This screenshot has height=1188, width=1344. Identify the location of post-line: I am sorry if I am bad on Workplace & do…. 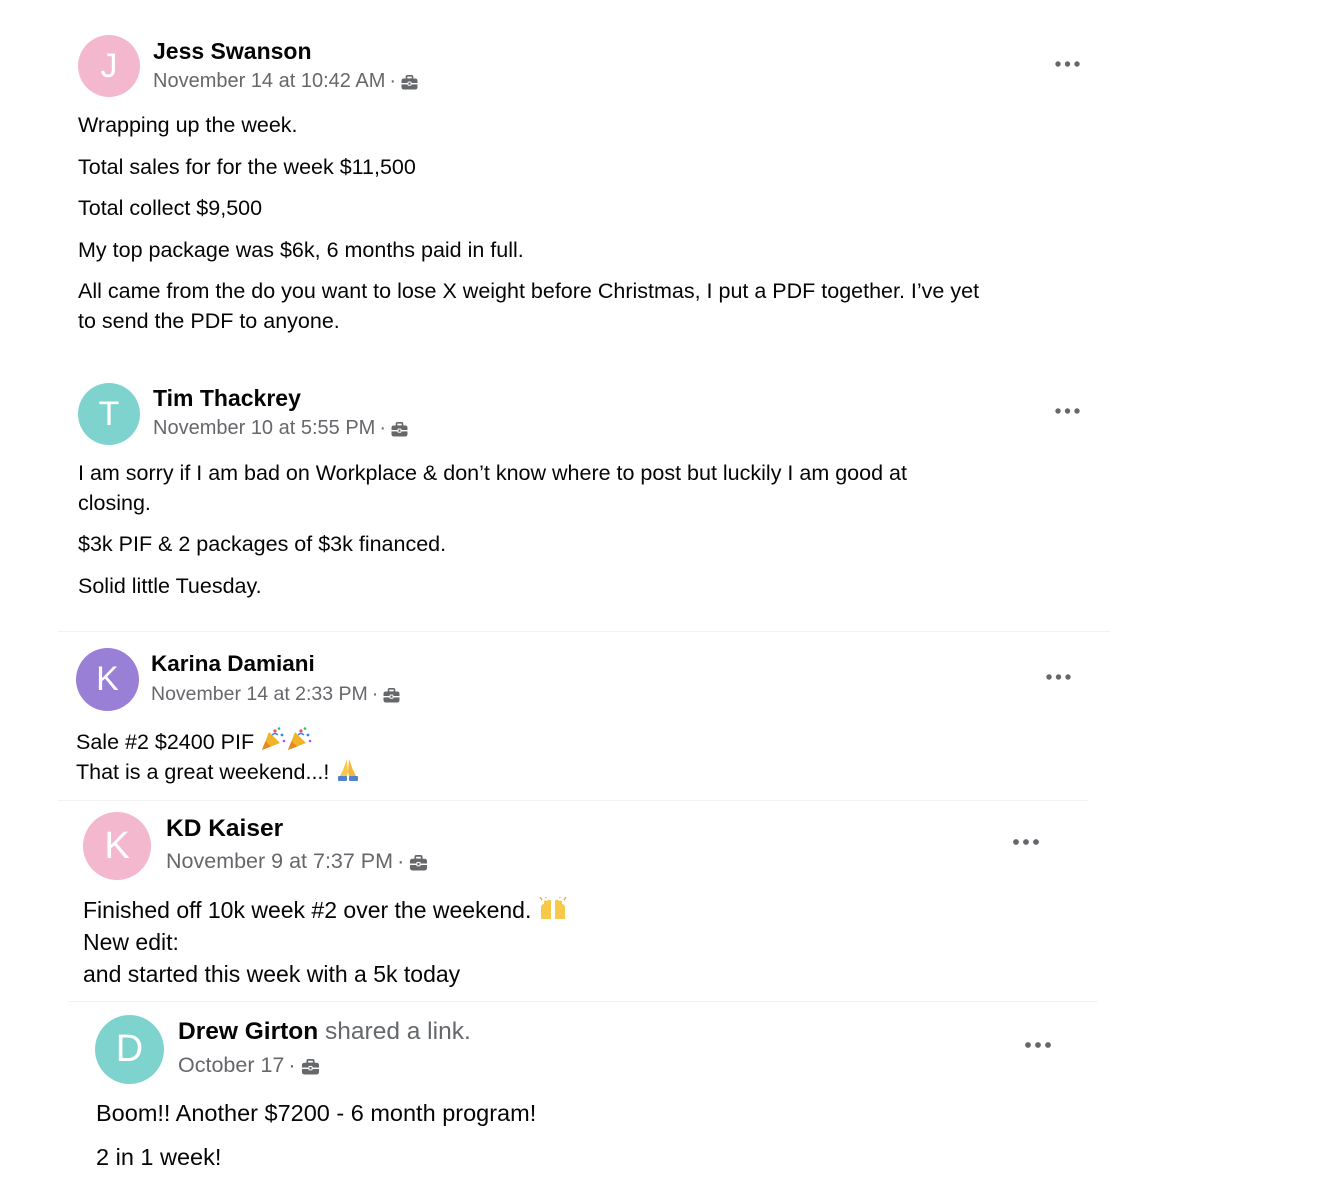
(492, 473).